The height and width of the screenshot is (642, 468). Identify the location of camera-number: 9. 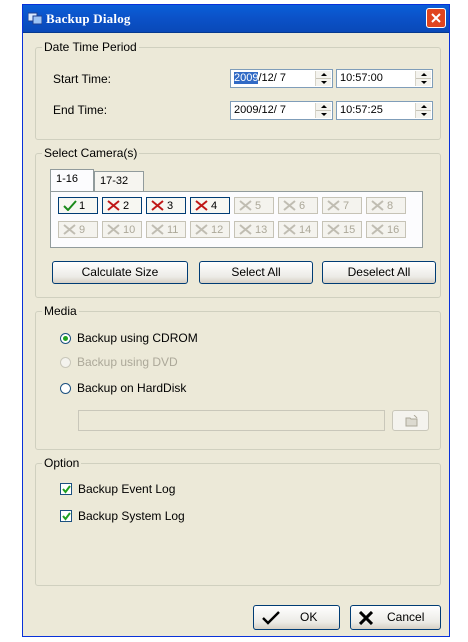
(82, 230).